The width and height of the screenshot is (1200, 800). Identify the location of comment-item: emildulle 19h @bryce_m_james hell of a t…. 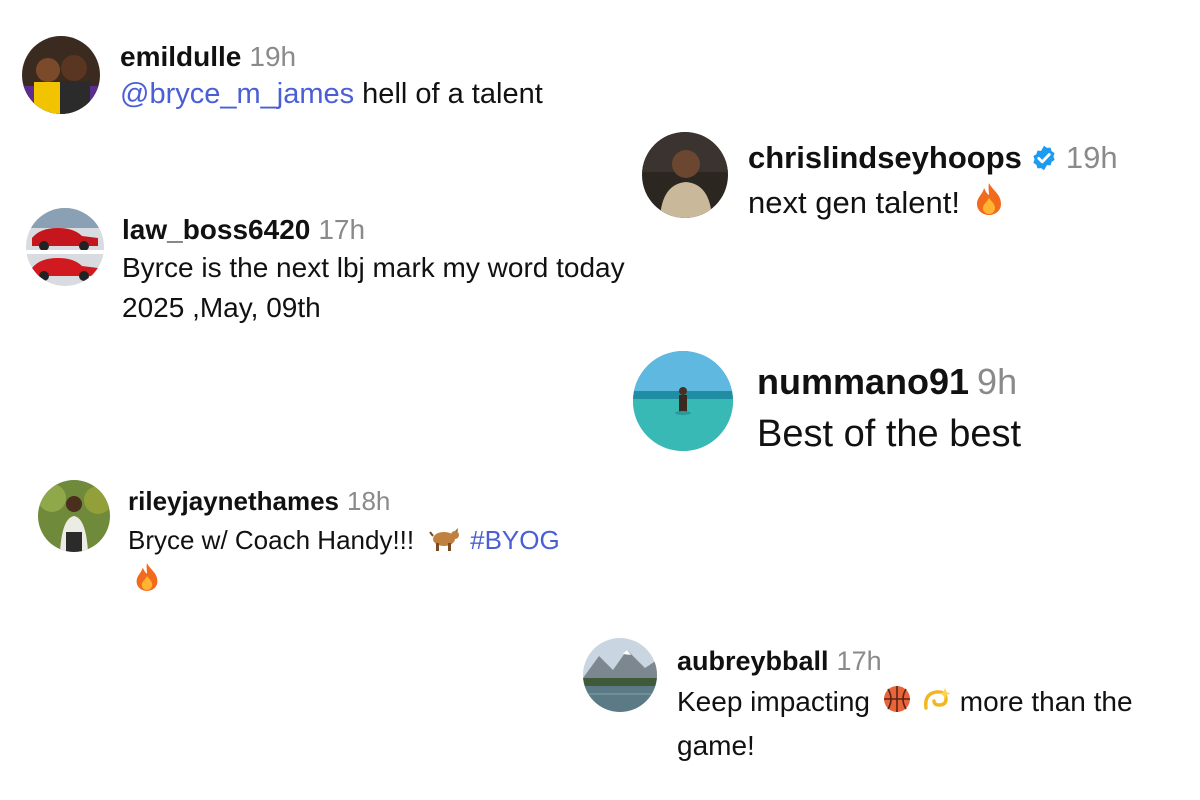
(282, 75).